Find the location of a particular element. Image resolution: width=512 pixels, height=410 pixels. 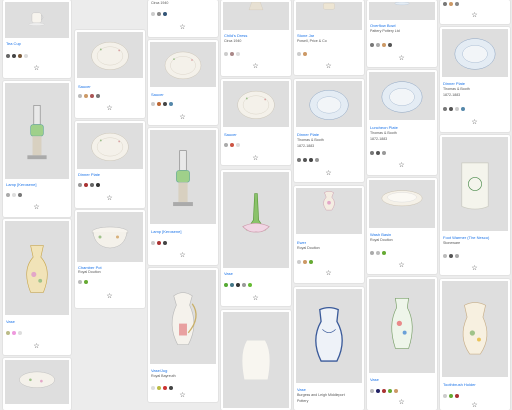

item-title: Child's Dress is located at coordinates (256, 35).